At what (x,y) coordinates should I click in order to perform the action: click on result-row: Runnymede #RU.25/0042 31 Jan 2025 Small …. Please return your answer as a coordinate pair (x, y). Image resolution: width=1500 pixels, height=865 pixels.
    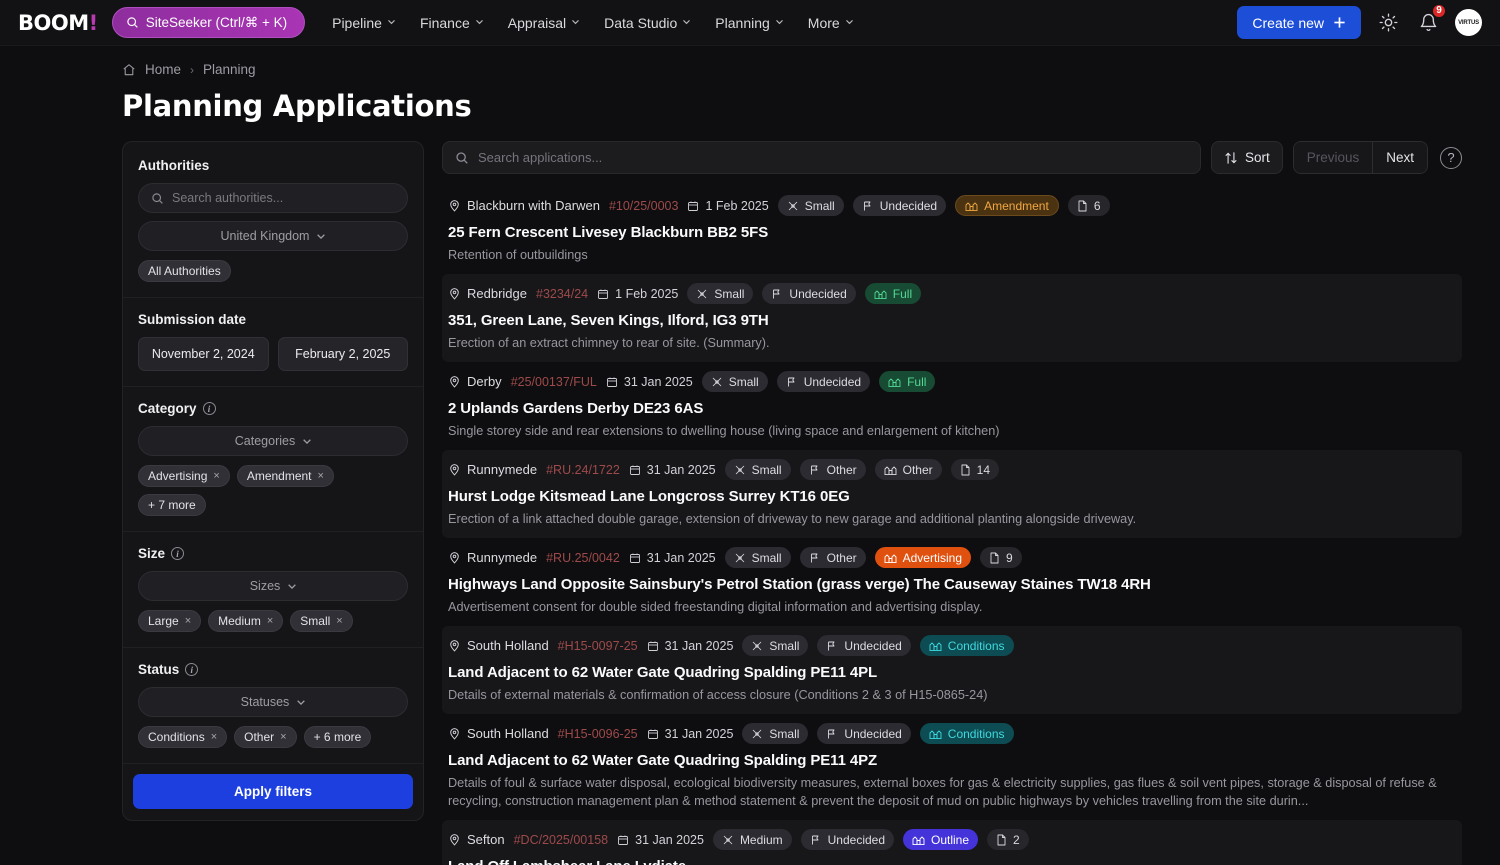
    Looking at the image, I should click on (952, 582).